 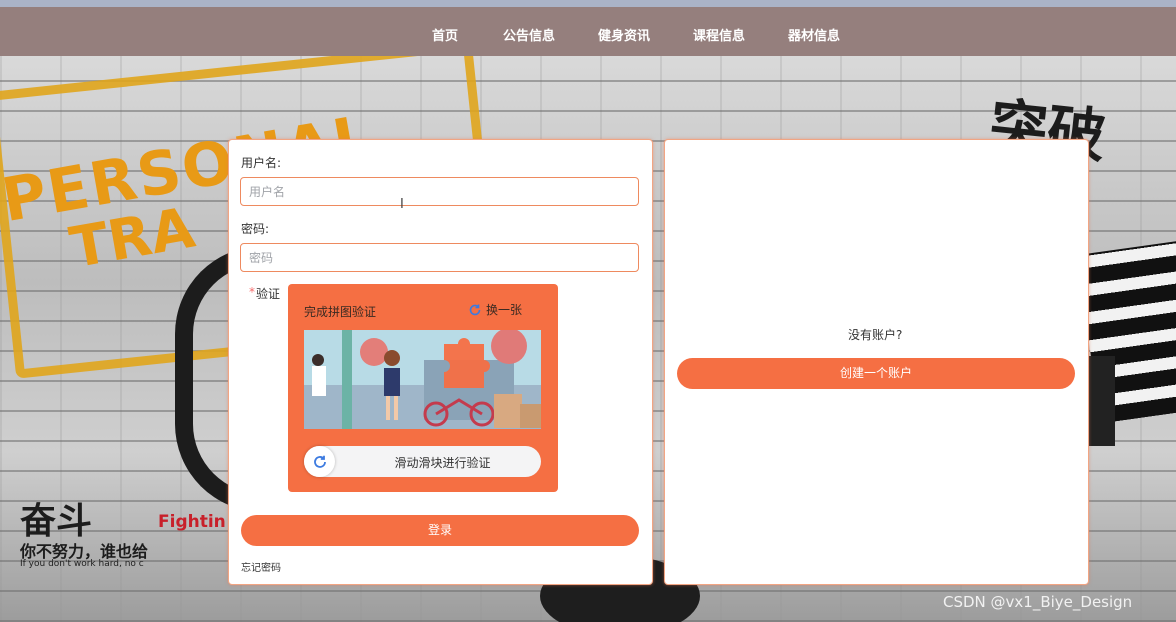 I want to click on captcha-illustration, so click(x=422, y=379).